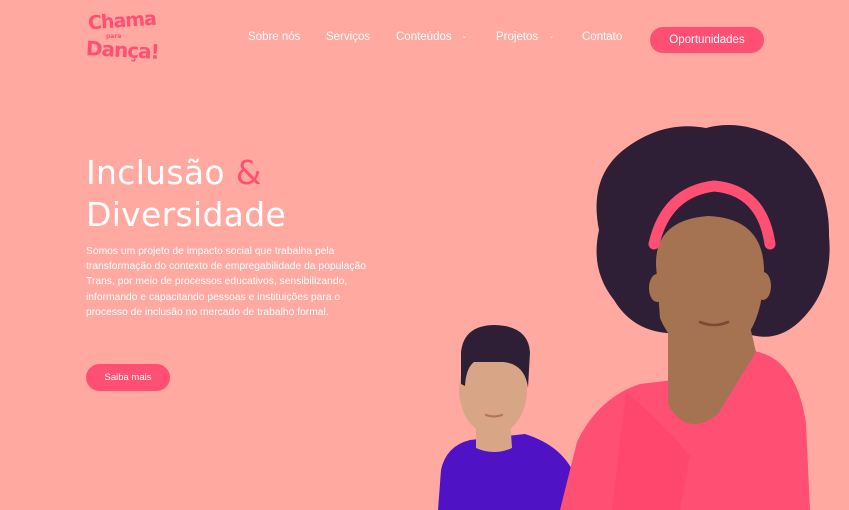  Describe the element at coordinates (763, 286) in the screenshot. I see `woman-right-ear` at that location.